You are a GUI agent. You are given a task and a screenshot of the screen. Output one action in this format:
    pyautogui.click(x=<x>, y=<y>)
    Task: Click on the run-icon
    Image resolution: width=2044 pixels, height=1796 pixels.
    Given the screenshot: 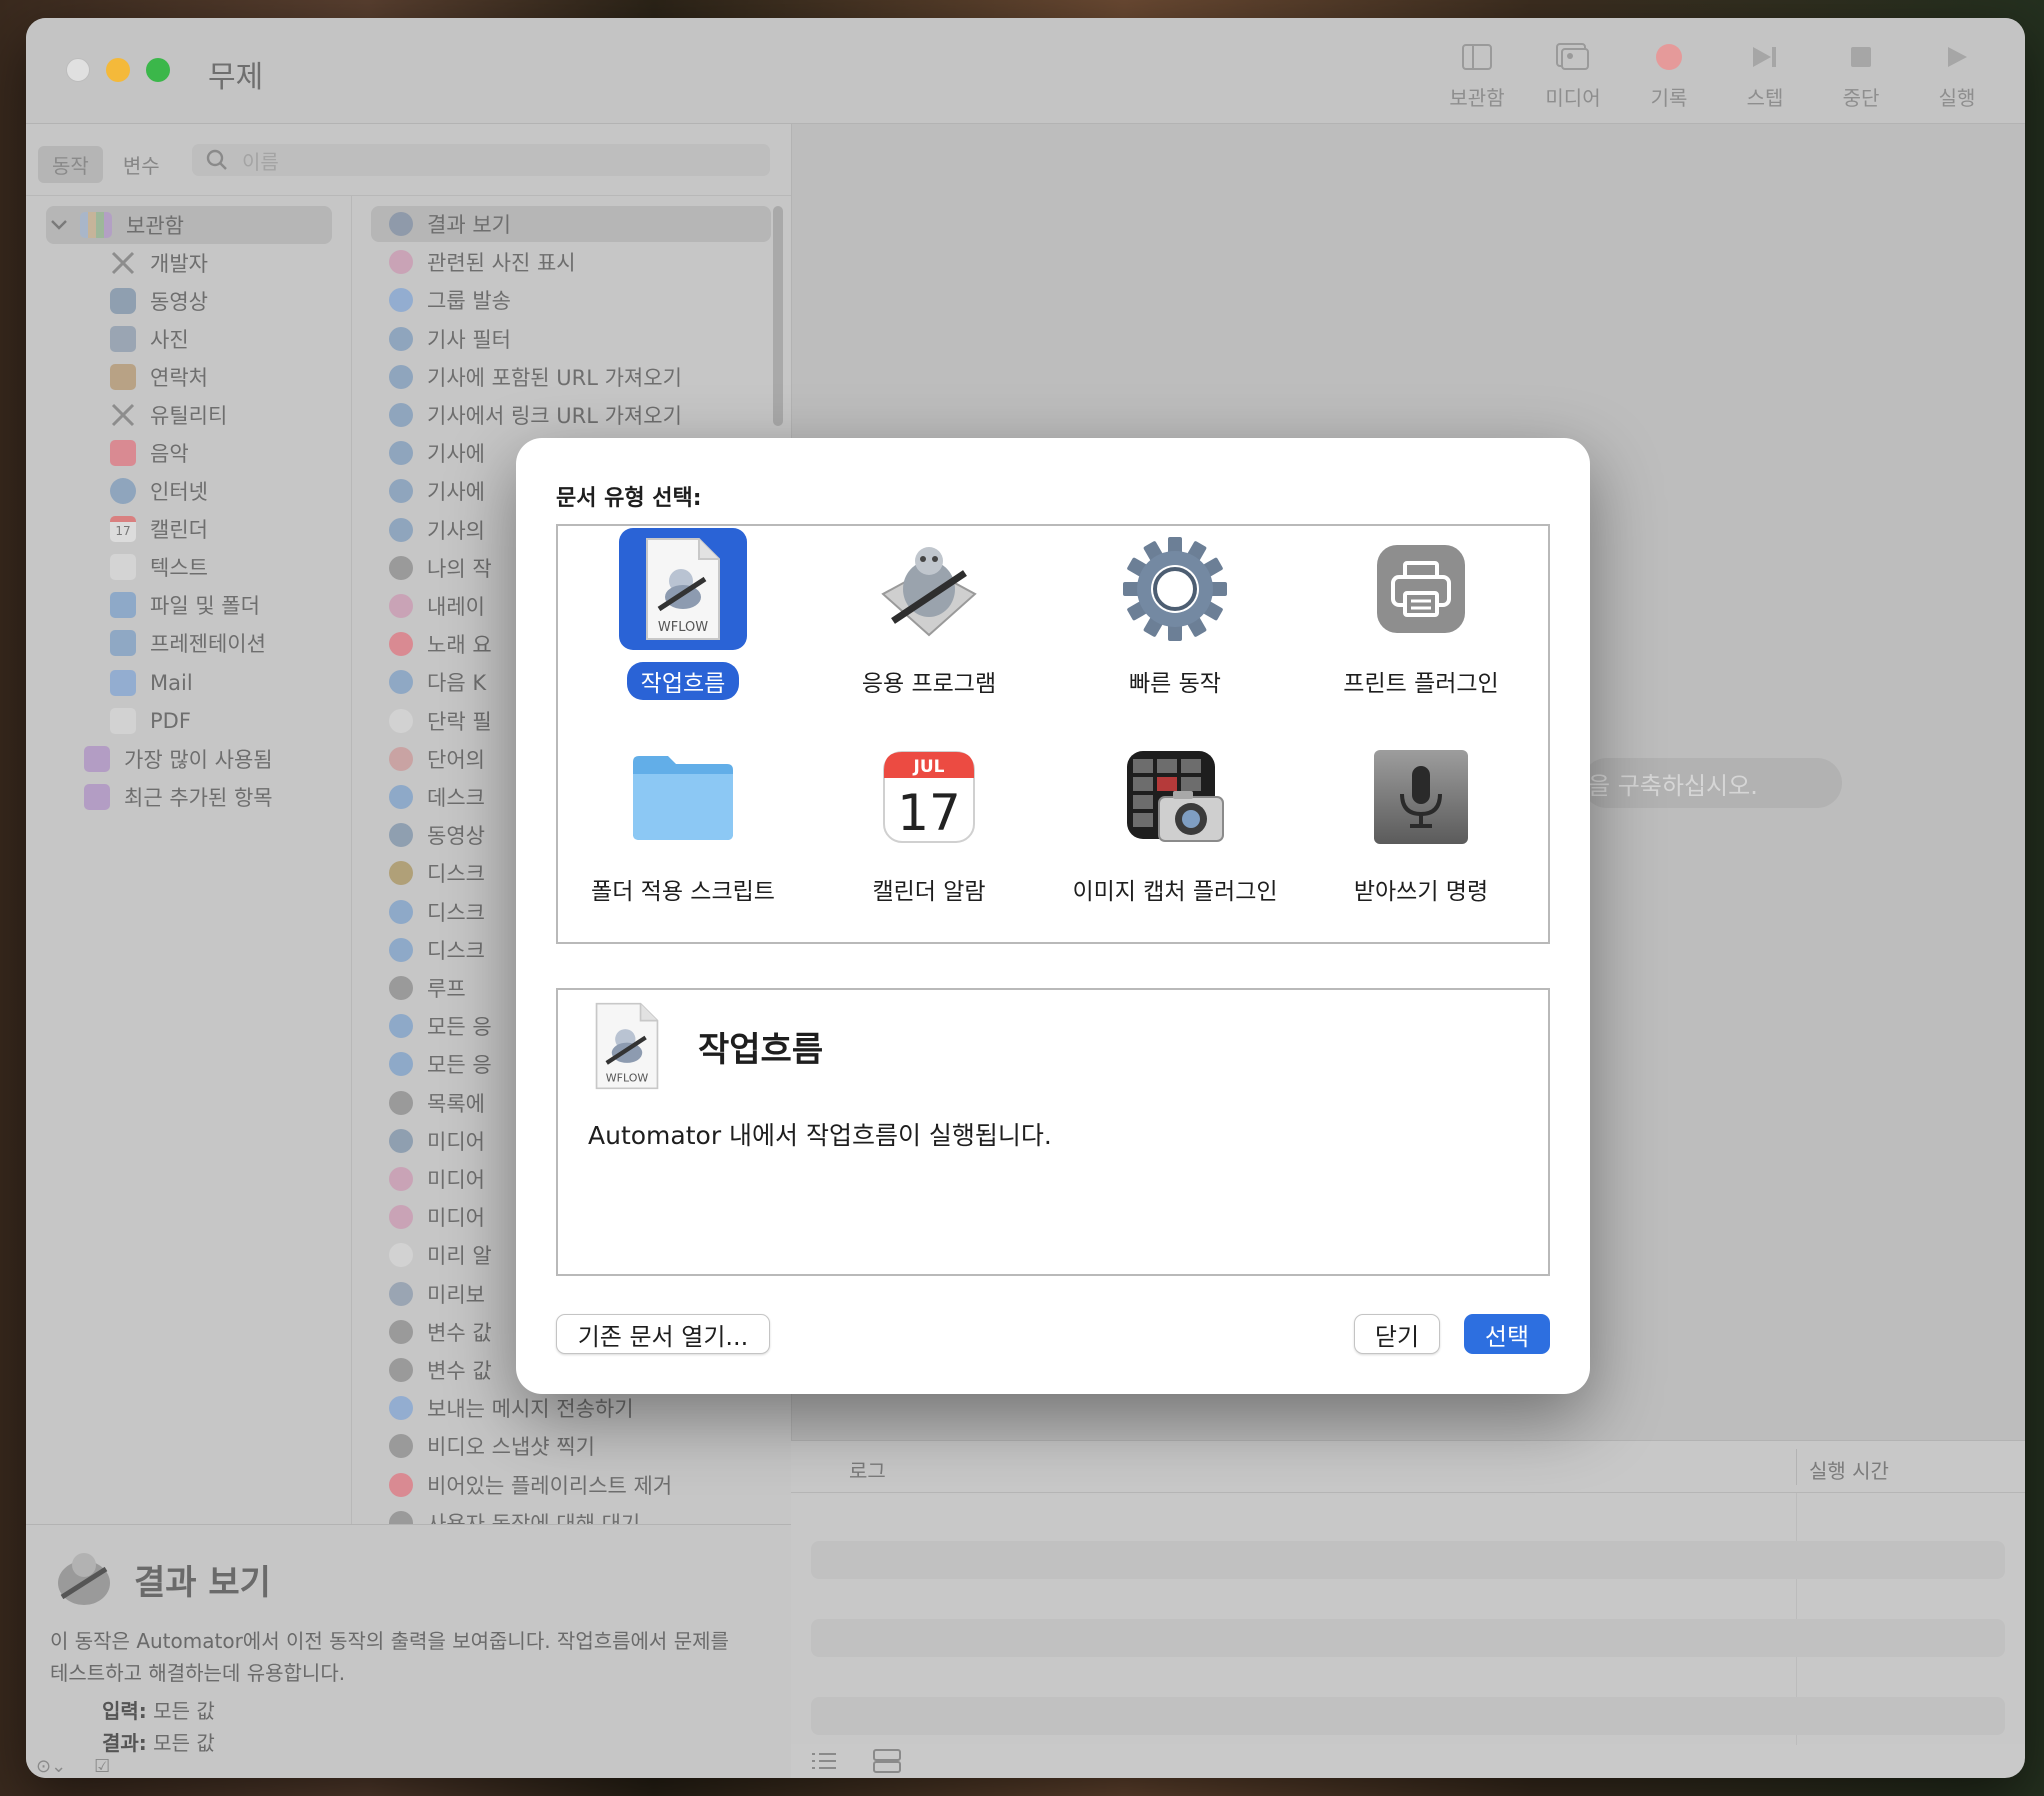 What is the action you would take?
    pyautogui.click(x=1957, y=57)
    